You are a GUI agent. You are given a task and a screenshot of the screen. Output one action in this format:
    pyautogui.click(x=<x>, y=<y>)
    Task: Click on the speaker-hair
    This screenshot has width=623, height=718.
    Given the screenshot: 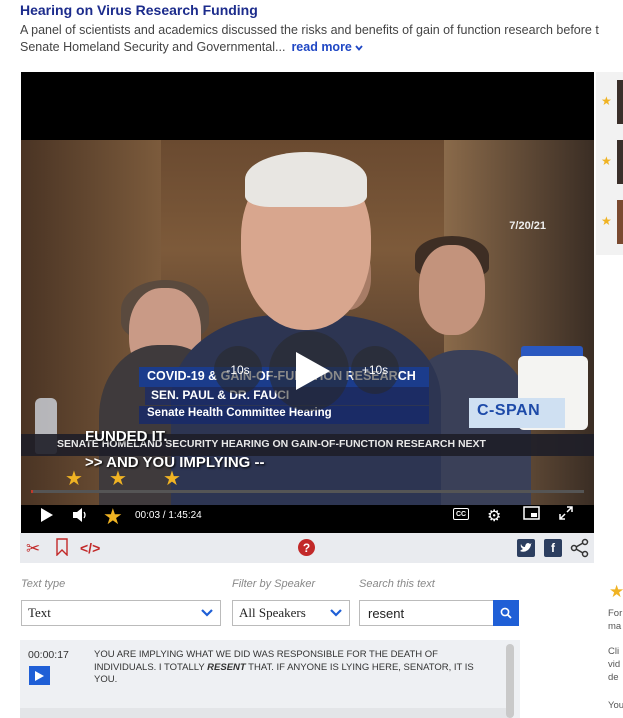 What is the action you would take?
    pyautogui.click(x=306, y=179)
    